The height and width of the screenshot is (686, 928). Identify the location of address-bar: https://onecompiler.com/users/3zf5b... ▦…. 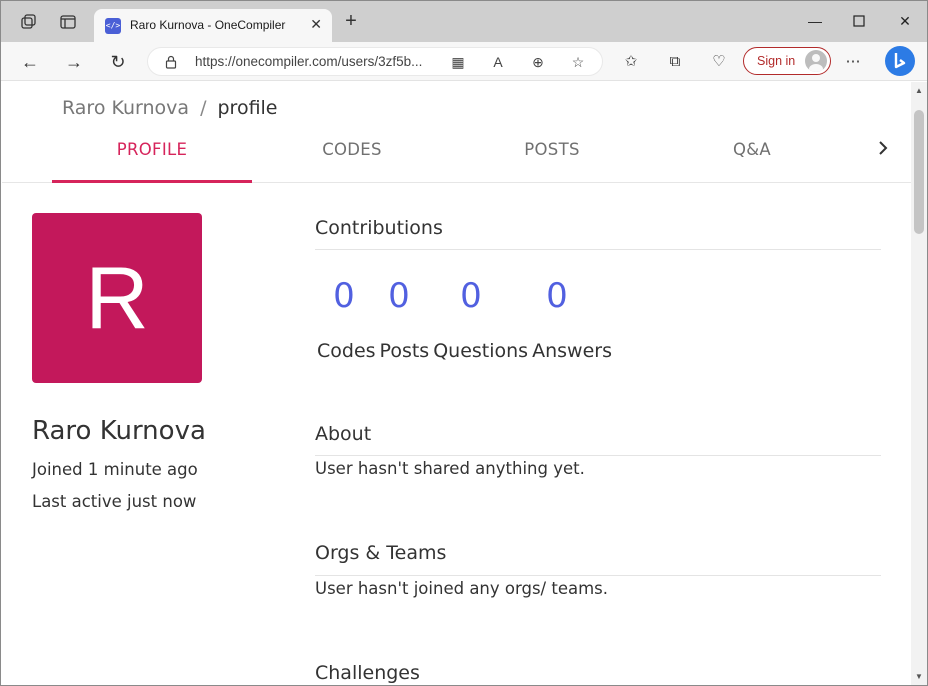
(375, 61).